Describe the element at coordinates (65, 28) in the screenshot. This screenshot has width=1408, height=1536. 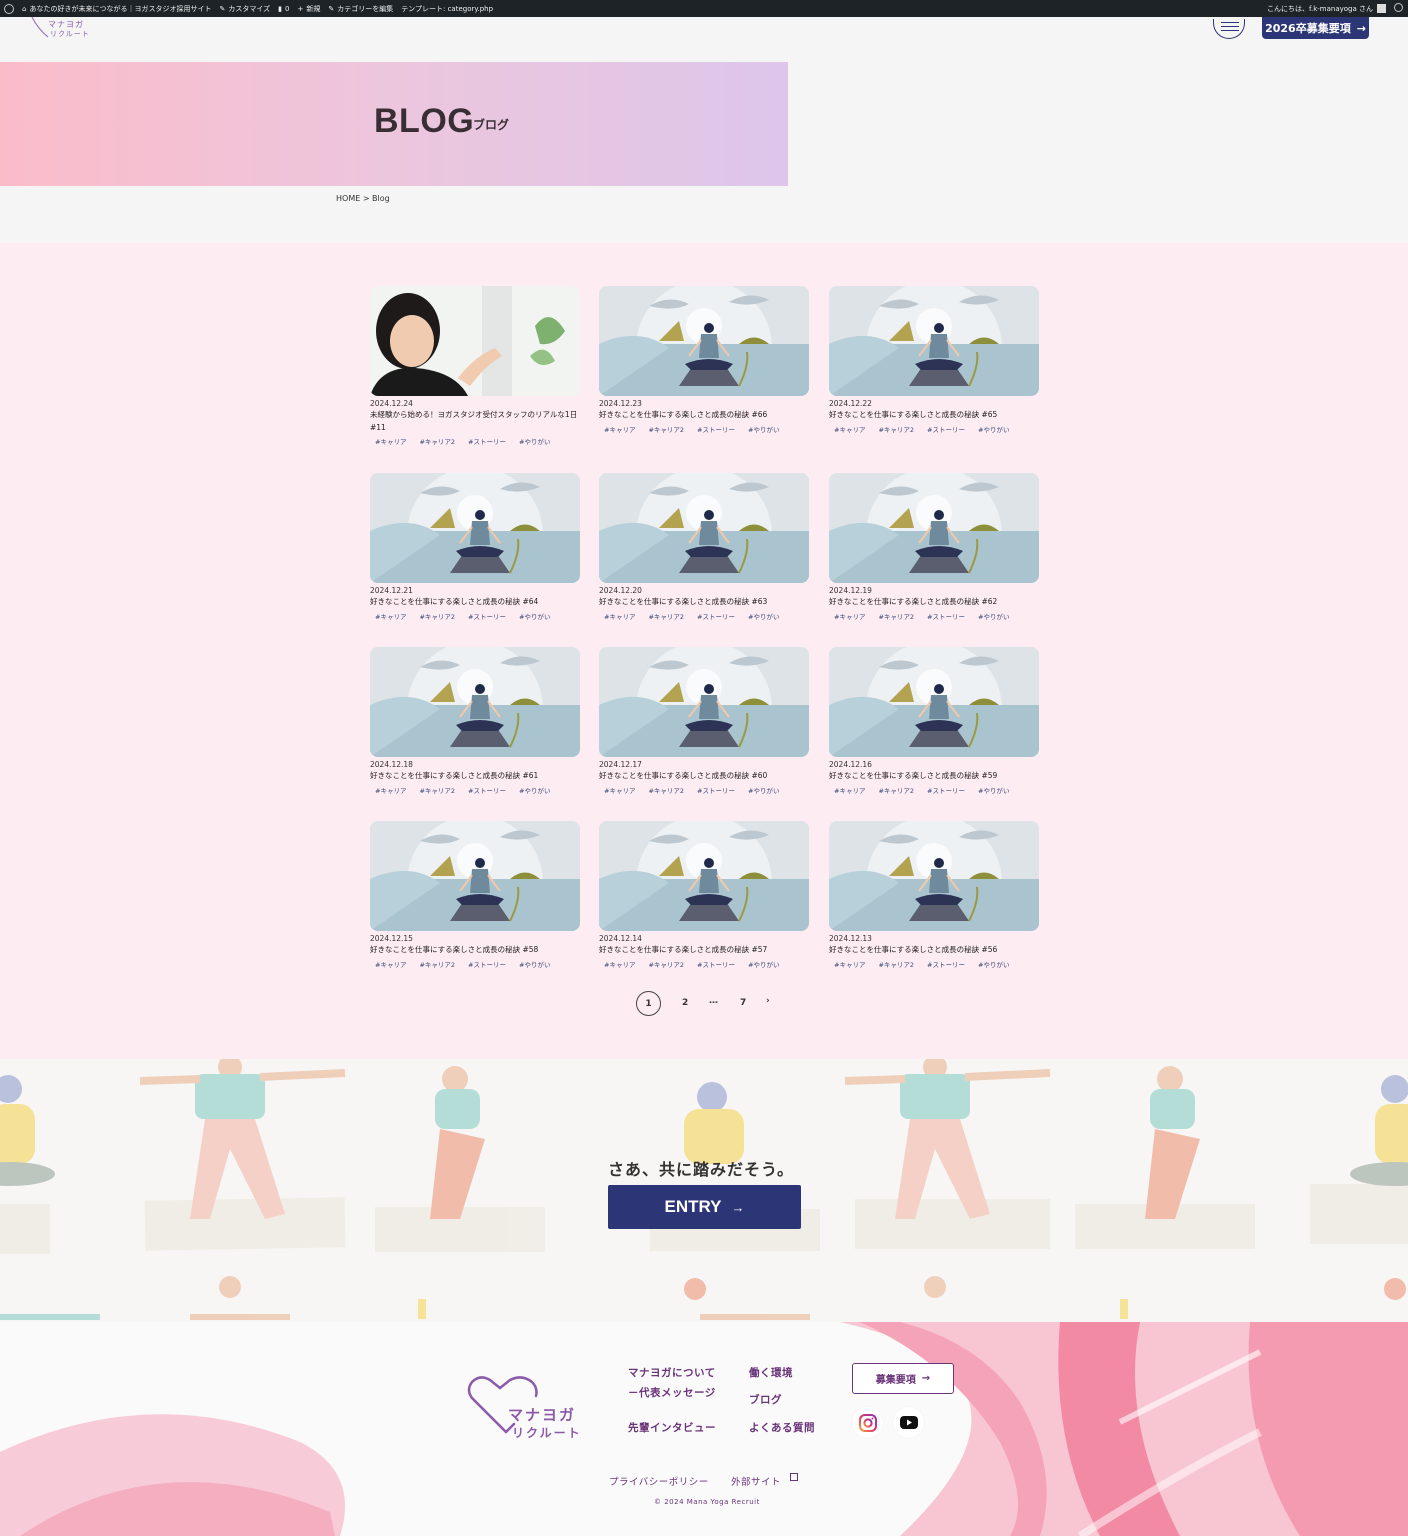
I see `site-logo: マナヨガ リクルート` at that location.